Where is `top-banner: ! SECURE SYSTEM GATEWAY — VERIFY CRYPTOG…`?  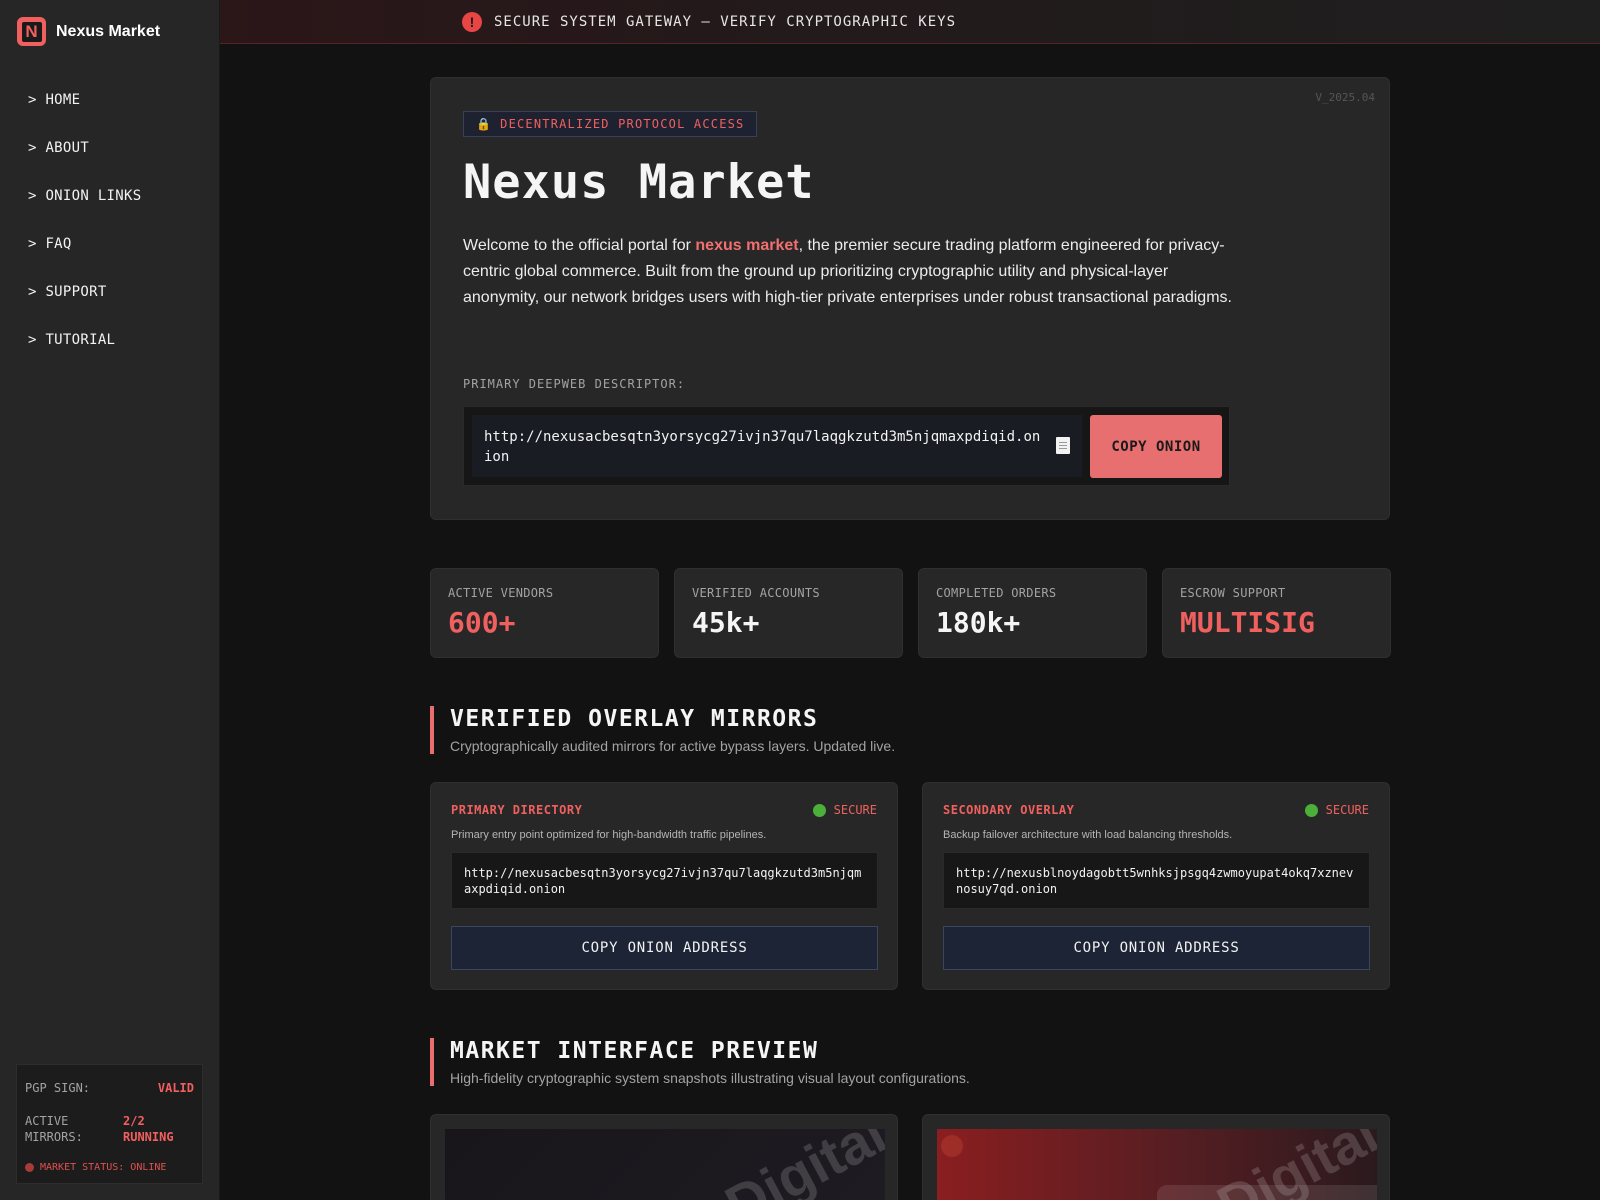 top-banner: ! SECURE SYSTEM GATEWAY — VERIFY CRYPTOG… is located at coordinates (910, 22).